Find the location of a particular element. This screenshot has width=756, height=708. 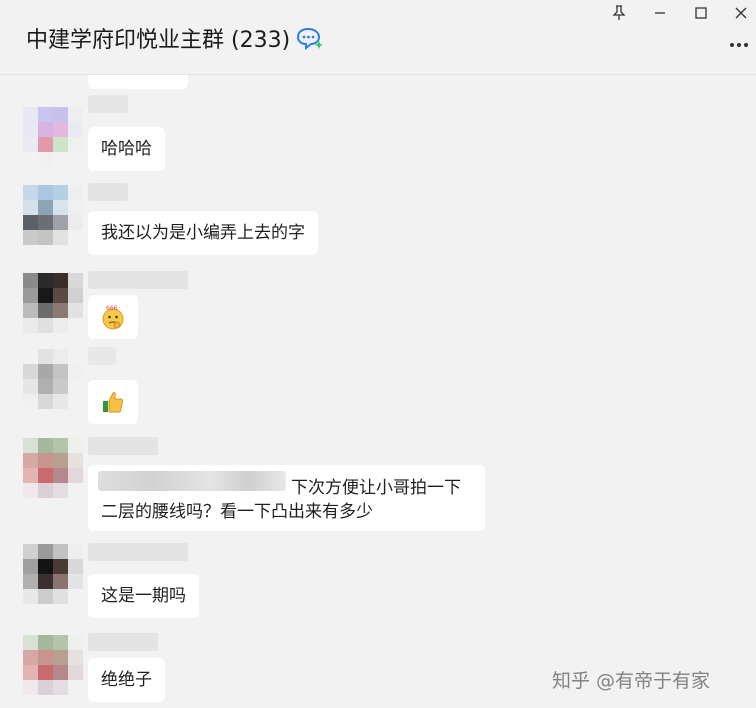

watermark: 知乎 @有帝于有家 is located at coordinates (631, 681).